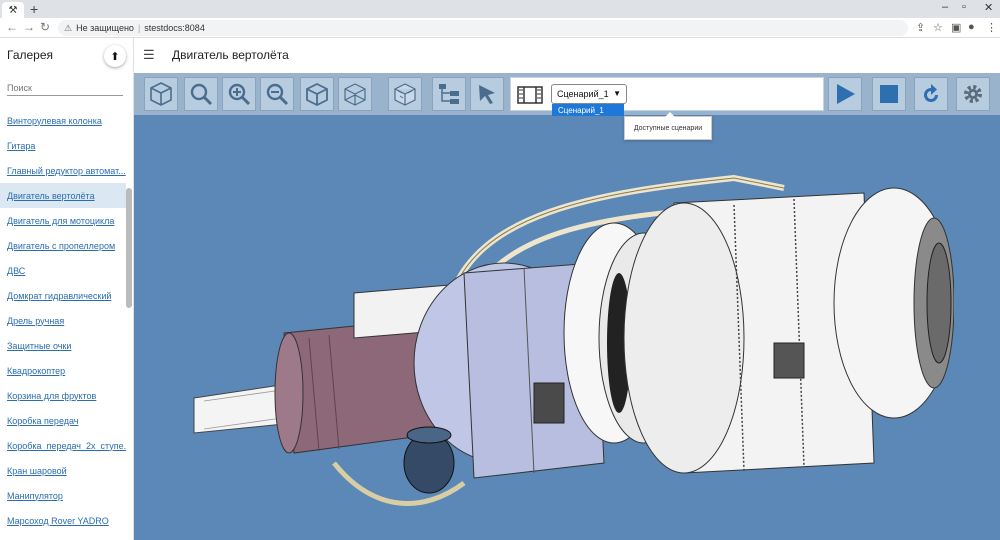 This screenshot has height=540, width=1000. I want to click on url-text: stestdocs:8084, so click(174, 28).